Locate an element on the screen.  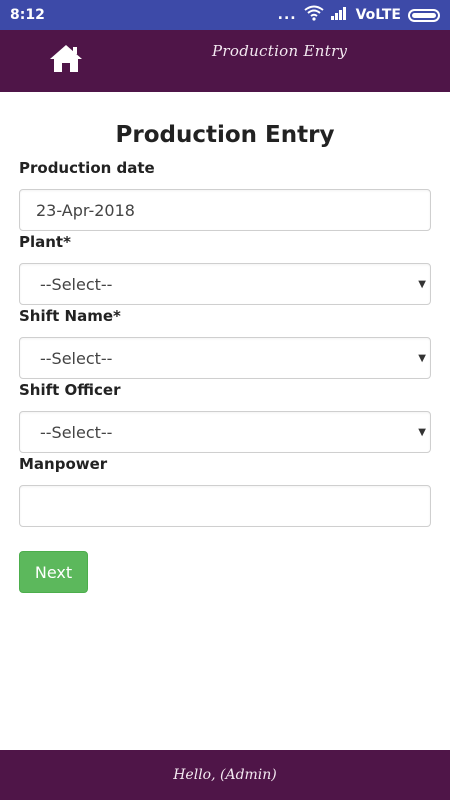
manpower-label: Manpower is located at coordinates (63, 464).